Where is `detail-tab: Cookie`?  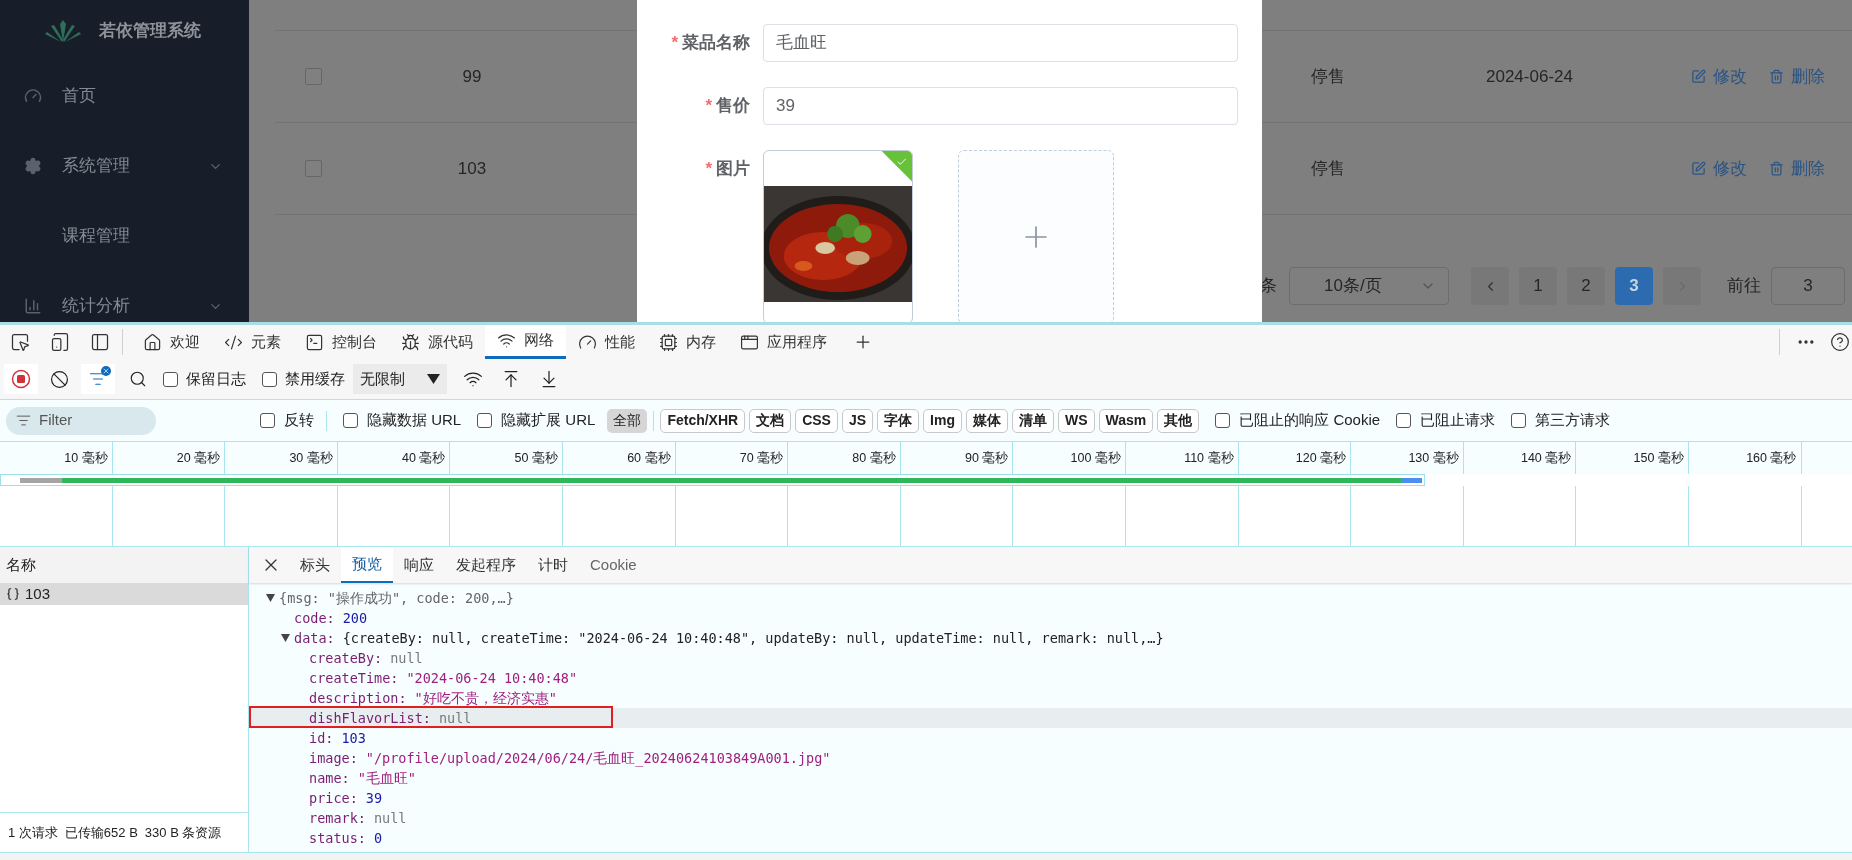
detail-tab: Cookie is located at coordinates (613, 565).